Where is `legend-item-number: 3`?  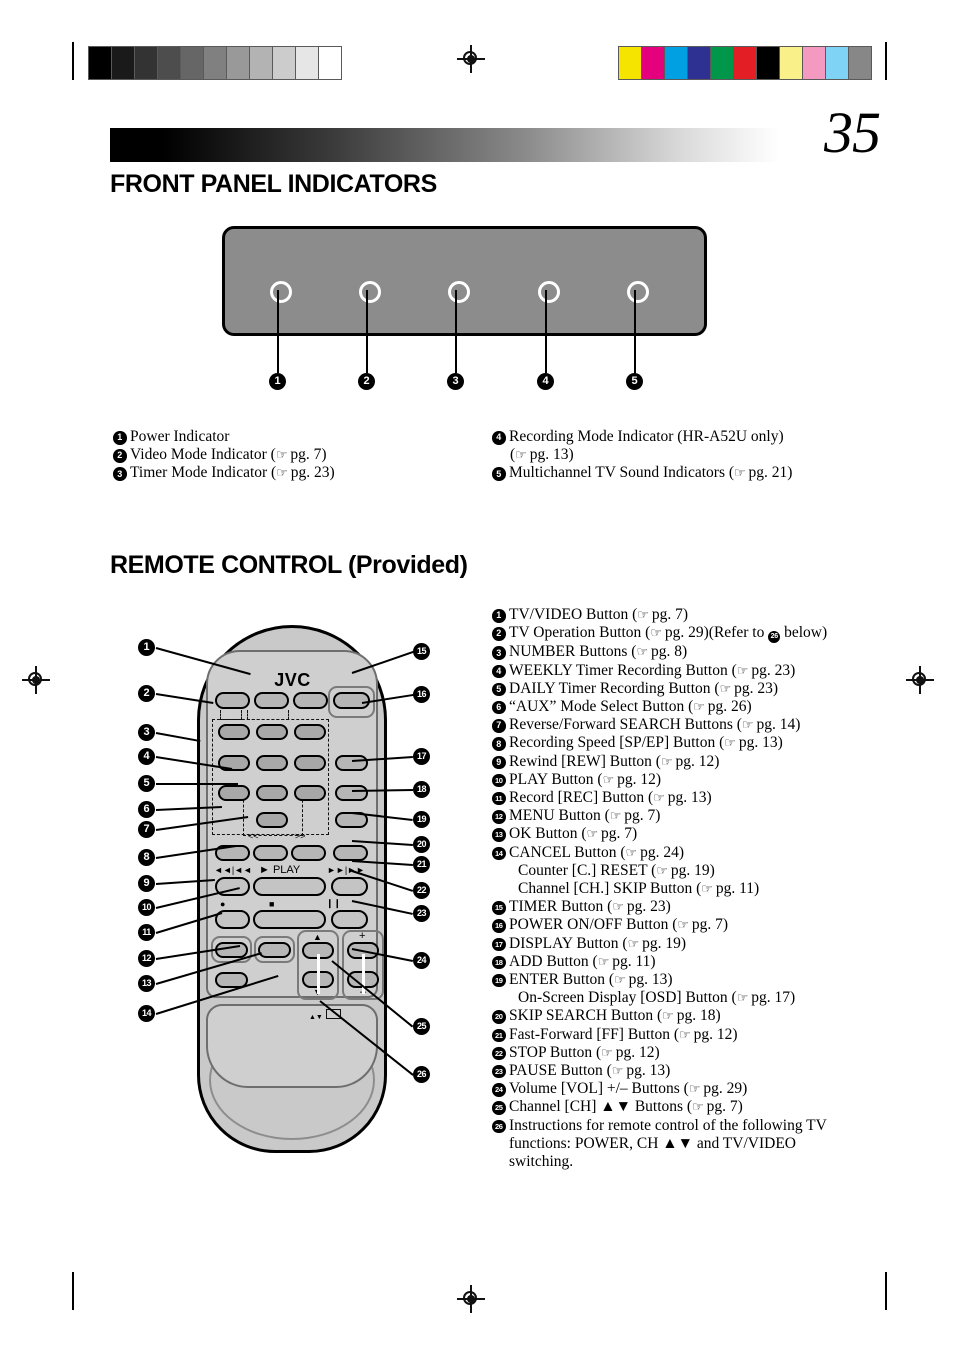
legend-item-number: 3 is located at coordinates (120, 474).